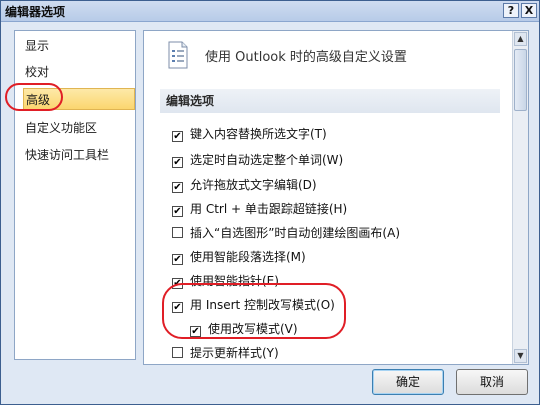  What do you see at coordinates (239, 256) in the screenshot?
I see `option-smart-paragraph-selection: ✔ 使用智能段落选择(M)` at bounding box center [239, 256].